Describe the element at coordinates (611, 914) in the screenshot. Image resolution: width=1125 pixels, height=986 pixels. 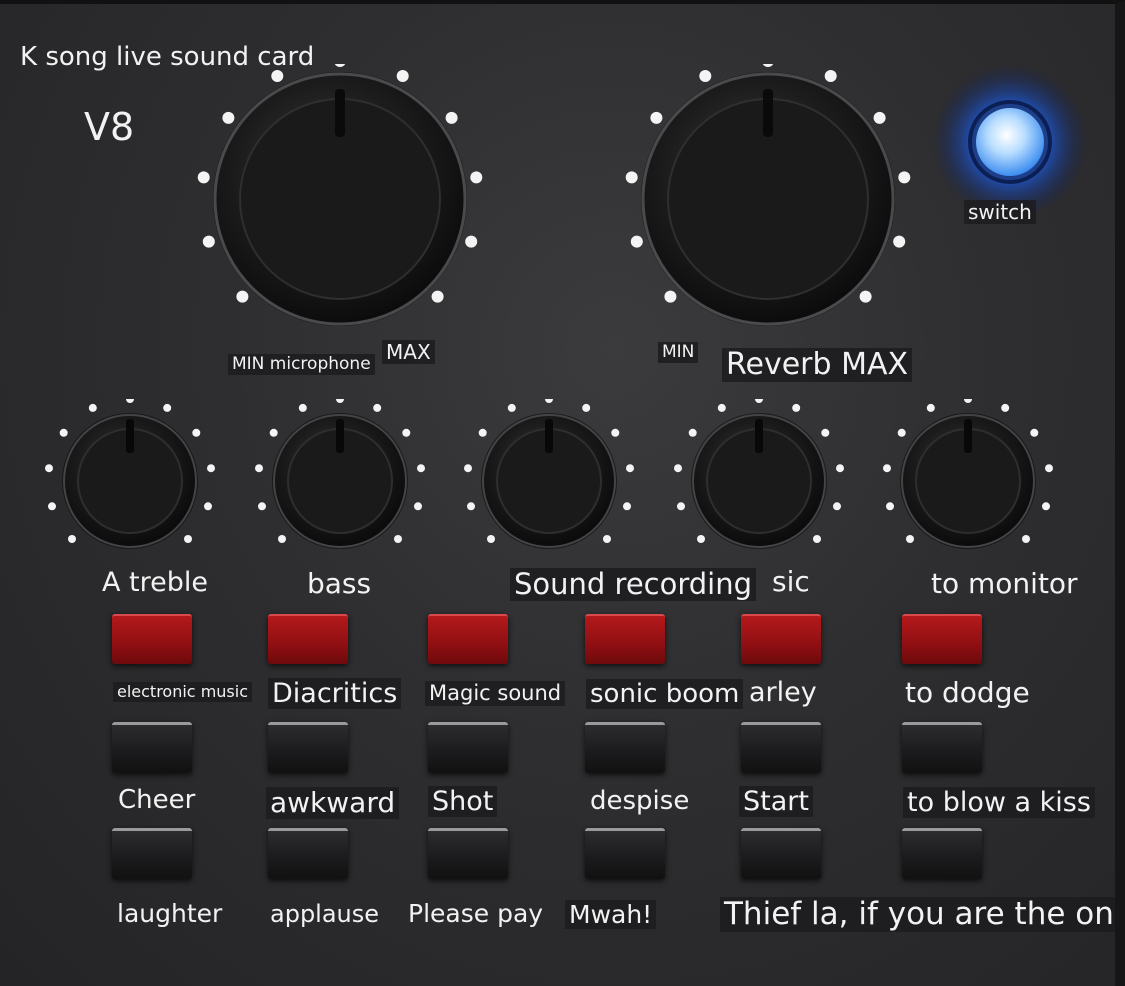
I see `mwah-label: Mwah!` at that location.